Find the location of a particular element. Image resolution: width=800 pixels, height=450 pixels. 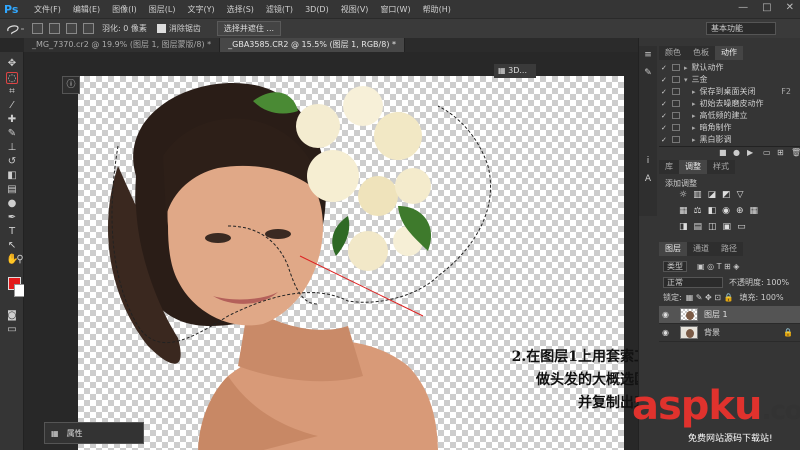

action-item: ✓ ▸ 初始去噪磨皮动作 is located at coordinates (729, 103).